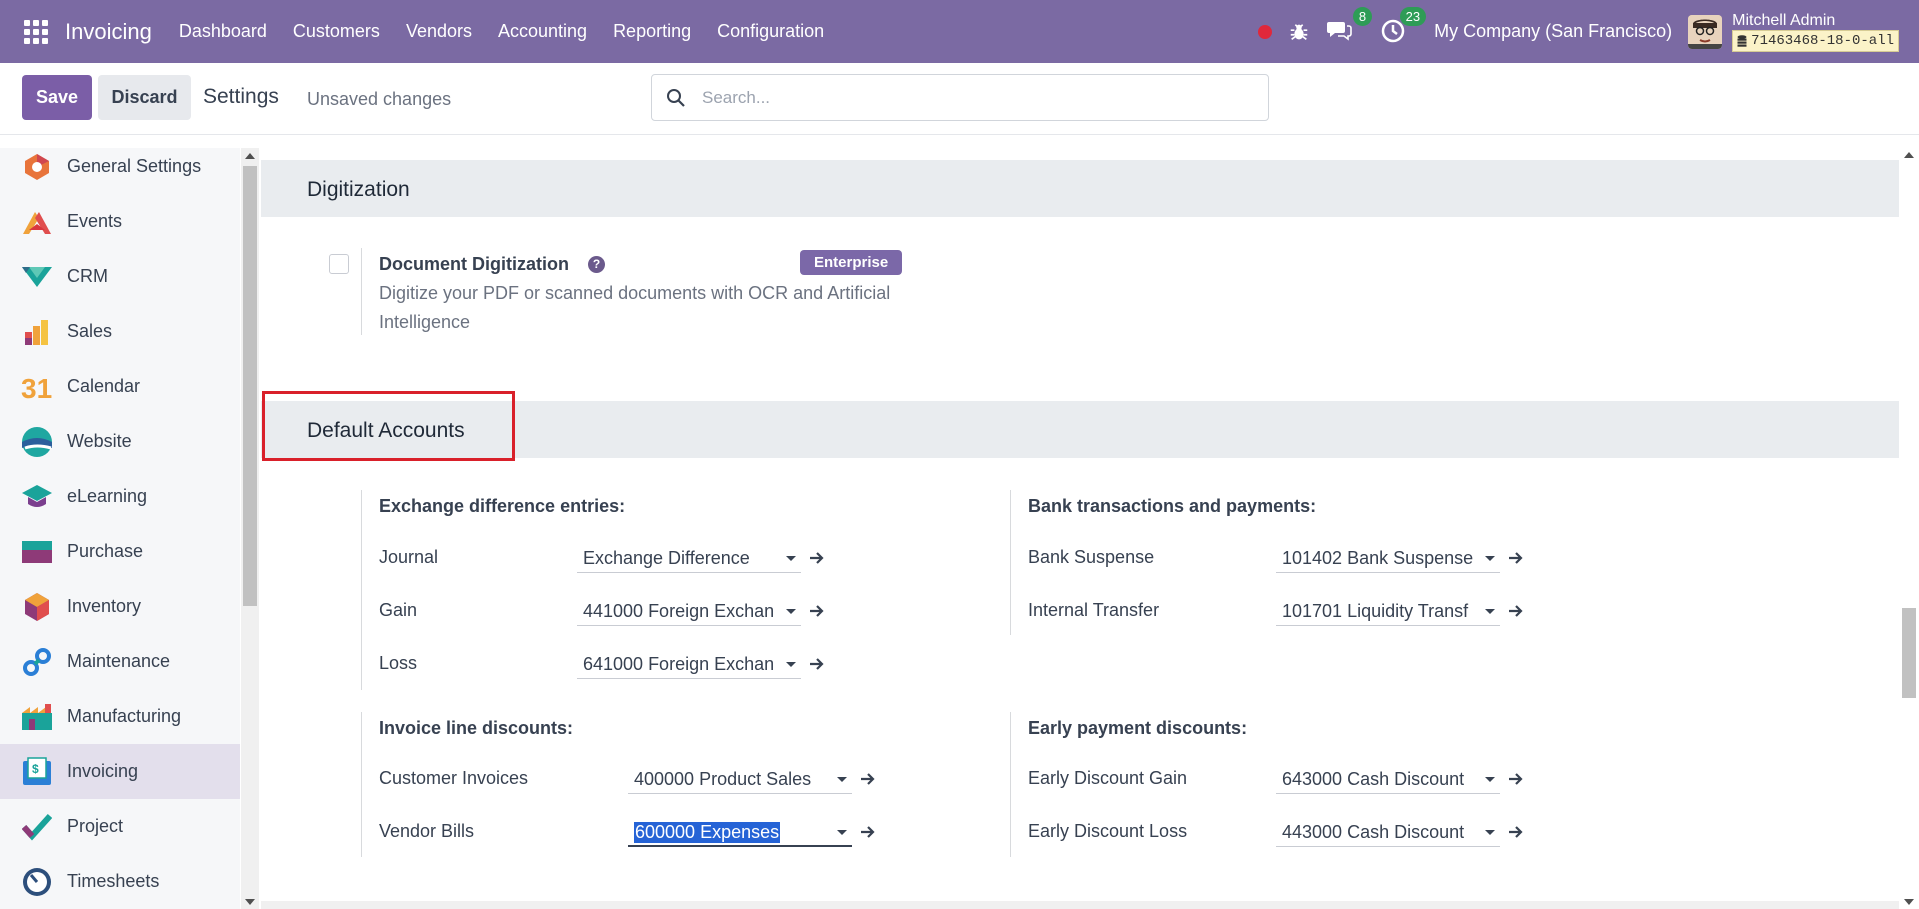 Image resolution: width=1919 pixels, height=909 pixels. What do you see at coordinates (107, 496) in the screenshot?
I see `sidebar-item-label: eLearning` at bounding box center [107, 496].